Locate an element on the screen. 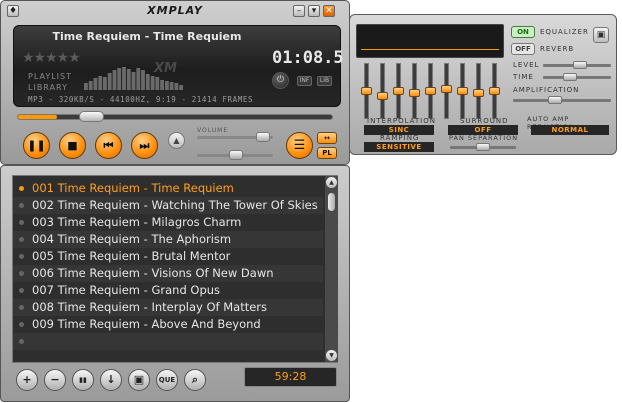  ramping-value: SENSITIVE is located at coordinates (399, 147).